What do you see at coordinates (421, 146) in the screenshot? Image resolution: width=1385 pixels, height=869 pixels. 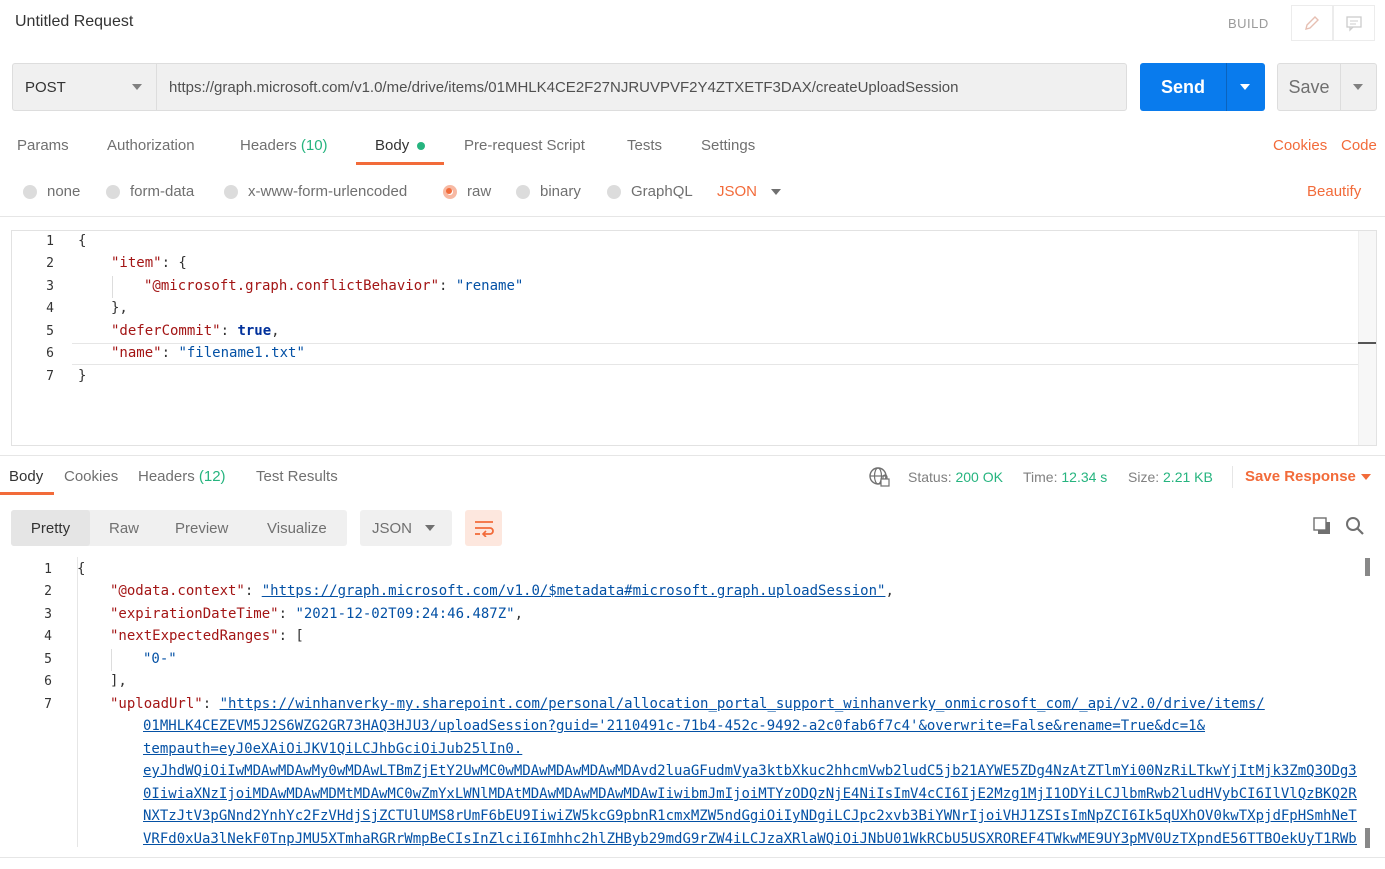 I see `body-modified-dot` at bounding box center [421, 146].